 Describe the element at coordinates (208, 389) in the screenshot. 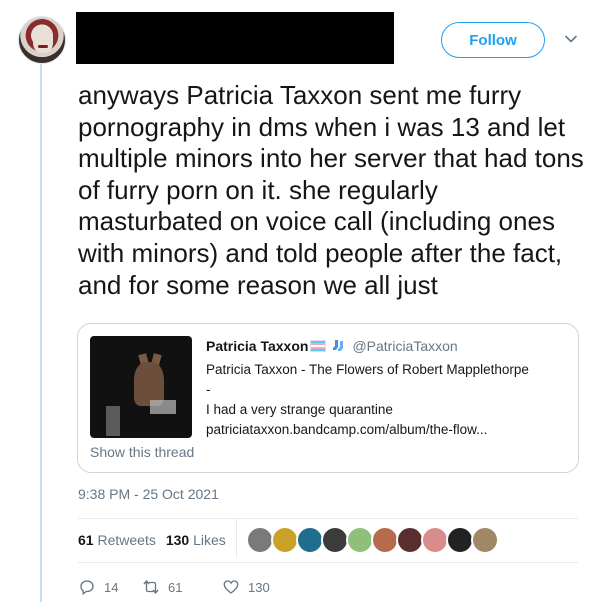

I see `quoted-line: -` at that location.